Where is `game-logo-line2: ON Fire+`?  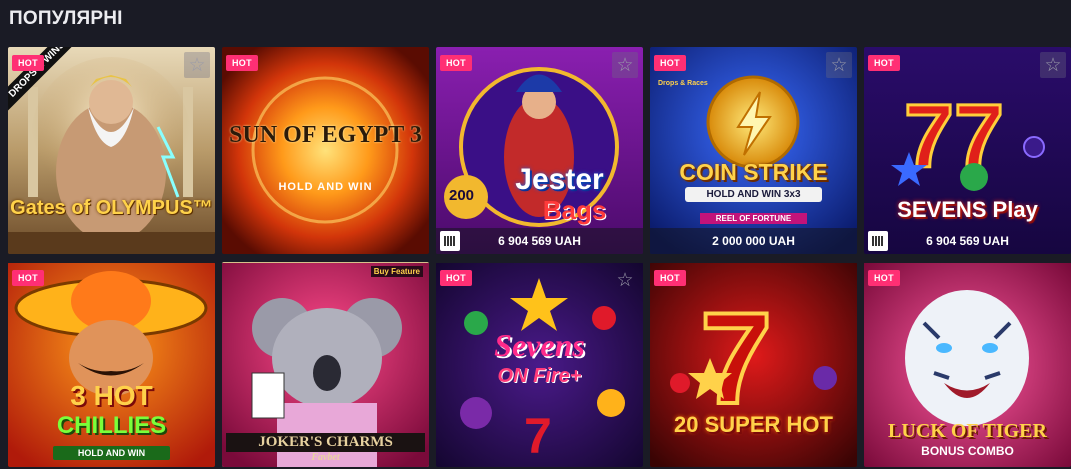 game-logo-line2: ON Fire+ is located at coordinates (539, 376).